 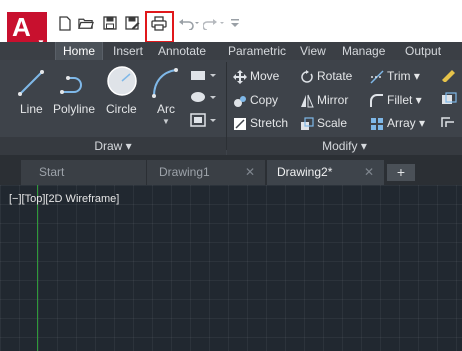 What do you see at coordinates (449, 101) in the screenshot?
I see `explode-icon` at bounding box center [449, 101].